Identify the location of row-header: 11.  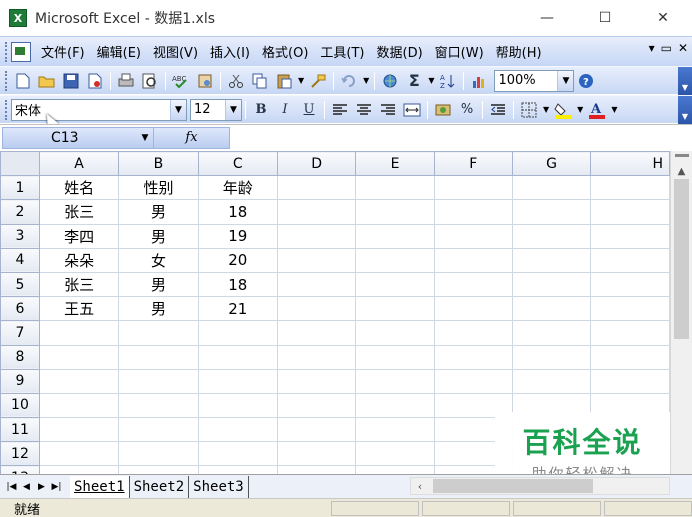
(20, 430).